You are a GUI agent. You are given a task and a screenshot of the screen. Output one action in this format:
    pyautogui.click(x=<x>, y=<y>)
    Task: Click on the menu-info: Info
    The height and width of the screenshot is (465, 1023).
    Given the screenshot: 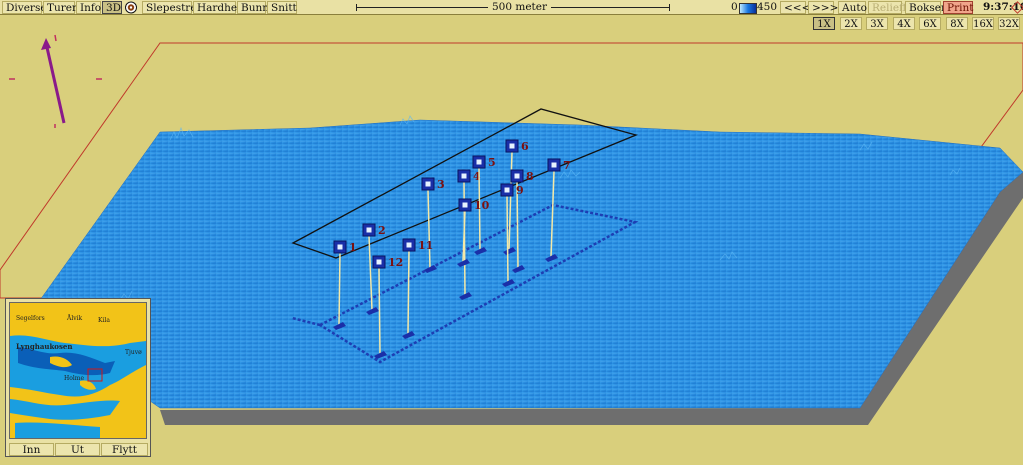 What is the action you would take?
    pyautogui.click(x=88, y=7)
    